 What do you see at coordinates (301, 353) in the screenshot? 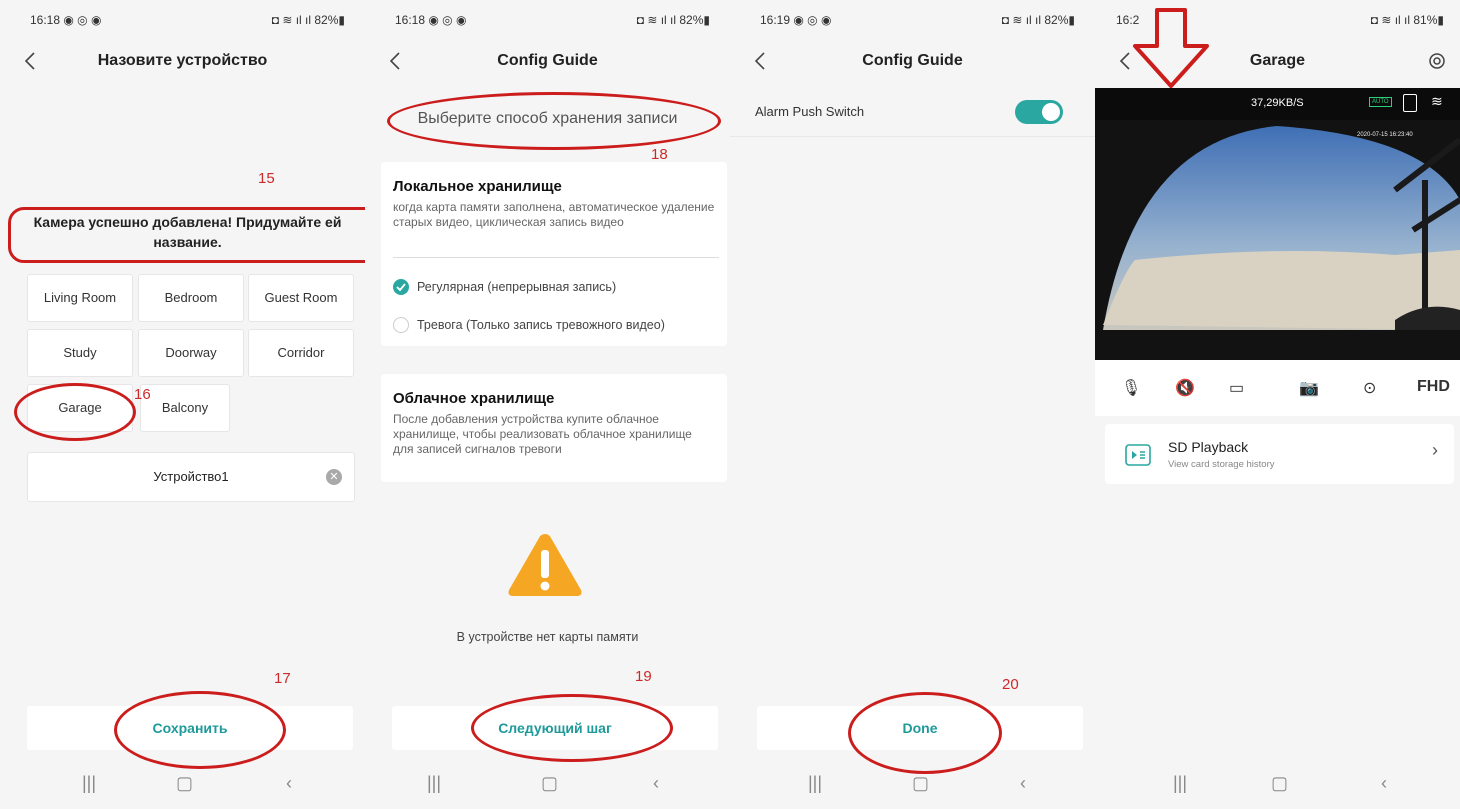
I see `room-corridor: Corridor` at bounding box center [301, 353].